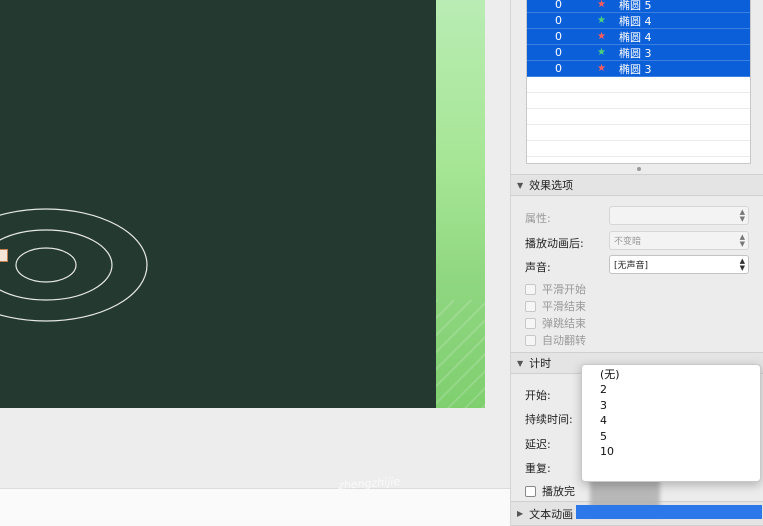 This screenshot has height=526, width=763. I want to click on checkbox-label: 自动翻转, so click(564, 340).